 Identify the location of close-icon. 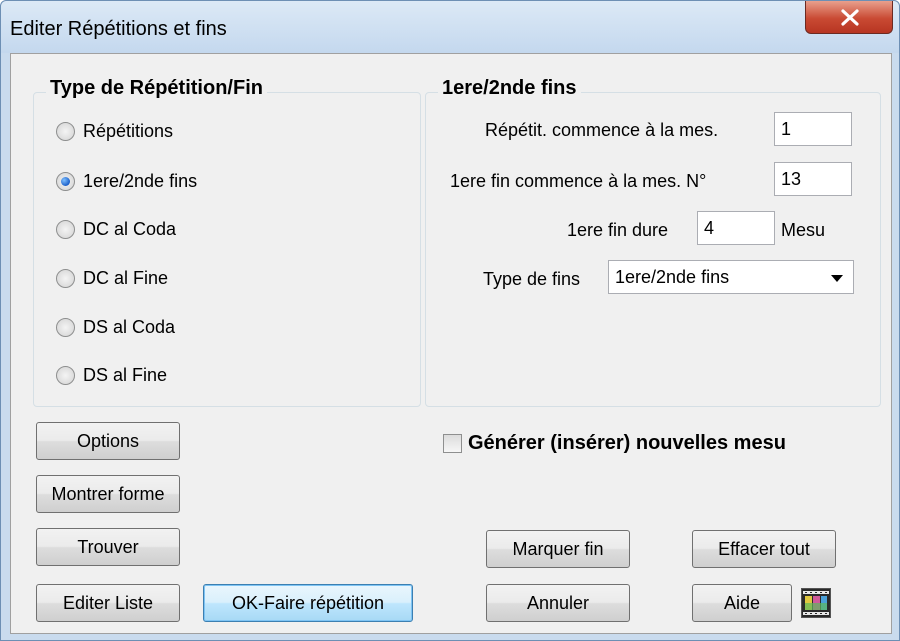
(850, 17).